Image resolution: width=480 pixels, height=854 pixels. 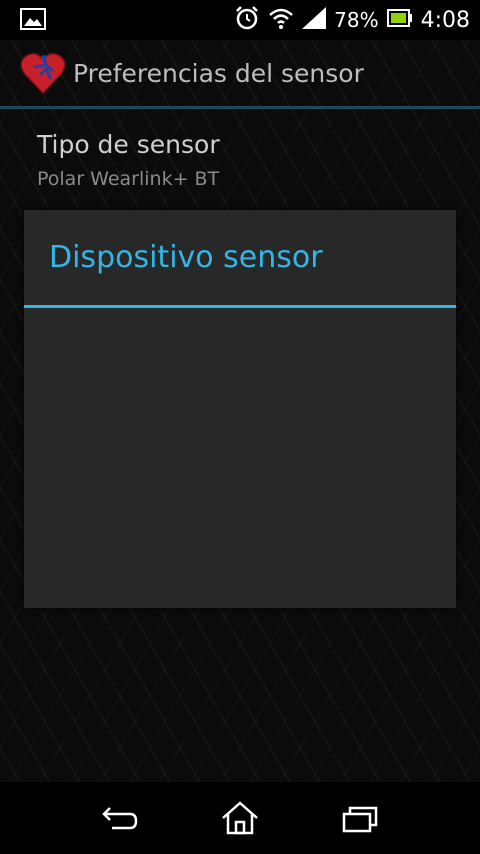 I want to click on dialog-title-divider, so click(x=240, y=306).